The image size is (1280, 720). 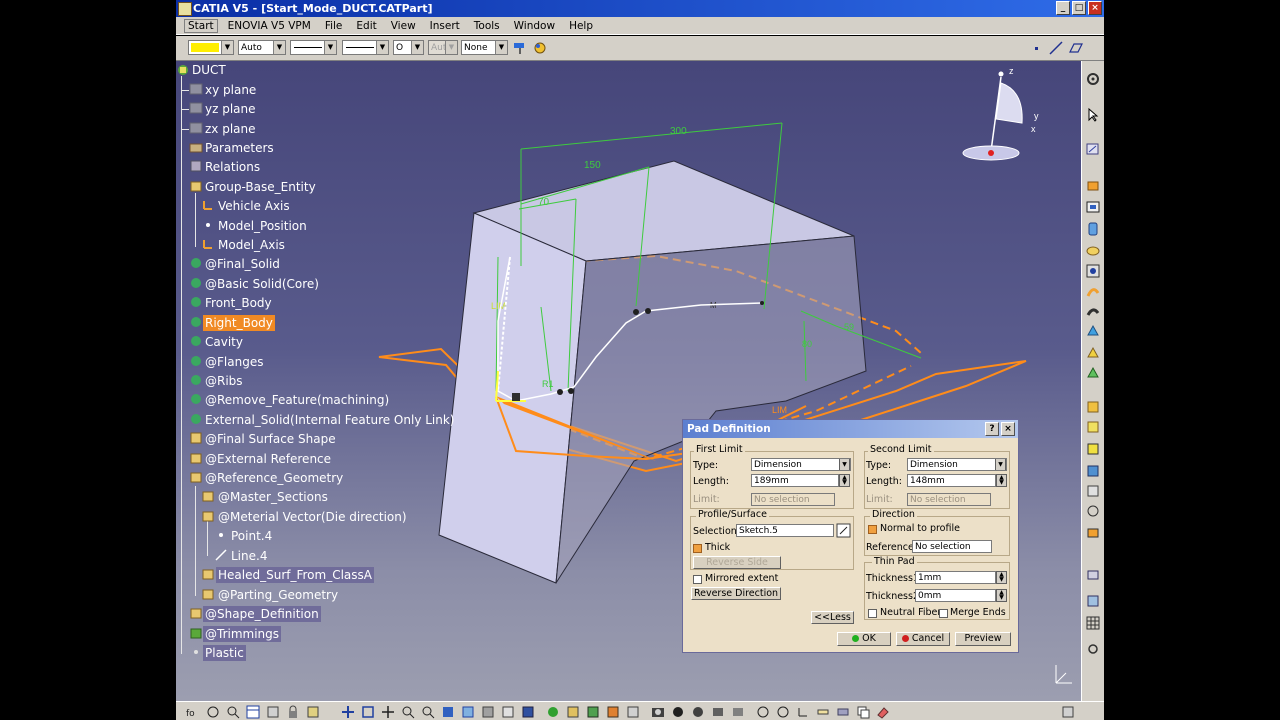 What do you see at coordinates (713, 305) in the screenshot?
I see `constraint-label: M` at bounding box center [713, 305].